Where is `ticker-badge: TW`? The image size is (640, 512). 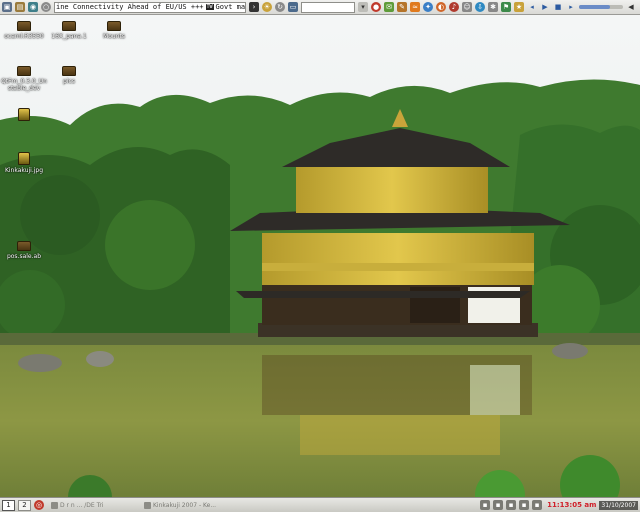 ticker-badge: TW is located at coordinates (209, 7).